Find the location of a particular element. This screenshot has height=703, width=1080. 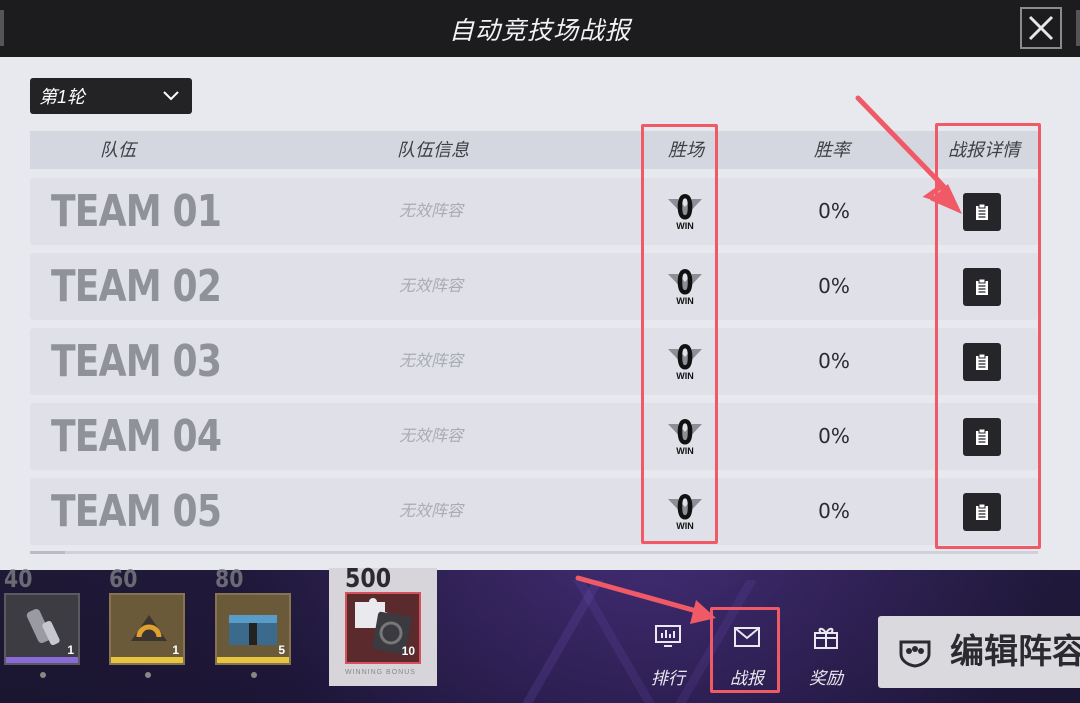

details-column-highlight is located at coordinates (988, 336).